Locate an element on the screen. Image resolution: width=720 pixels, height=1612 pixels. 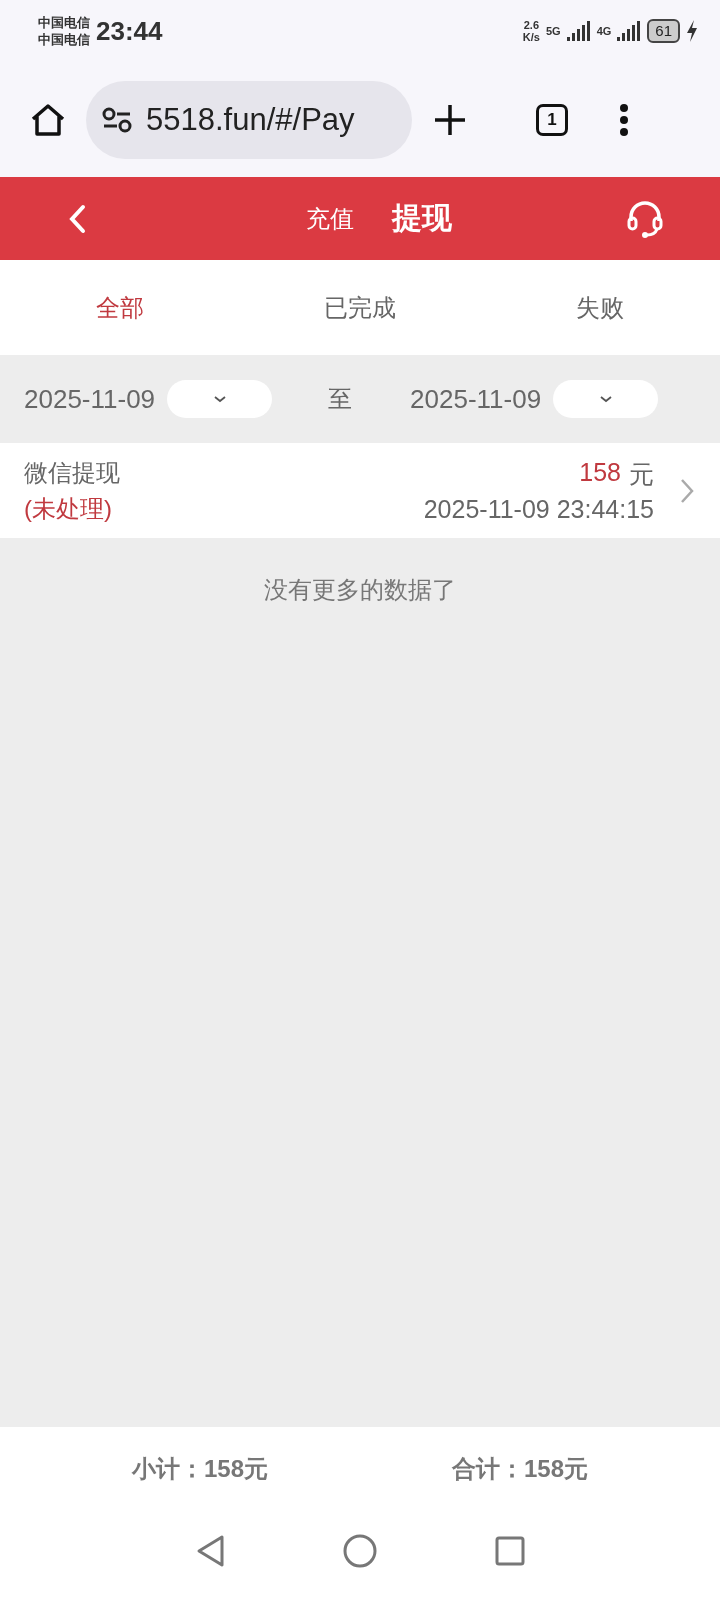
start-date: 2025-11-09 is located at coordinates (90, 399).